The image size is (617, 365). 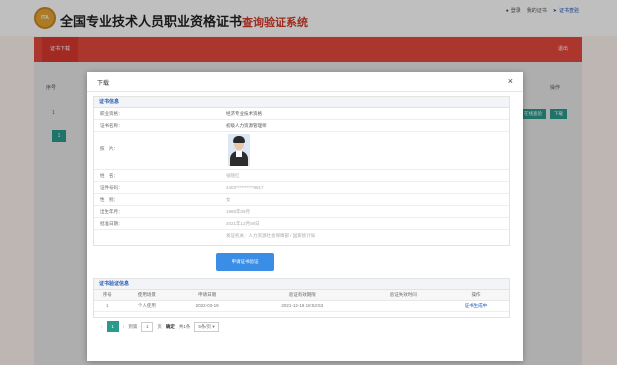 I want to click on info-row: 发证机关：人力资源社会保障部 / 国家统计局, so click(x=301, y=236).